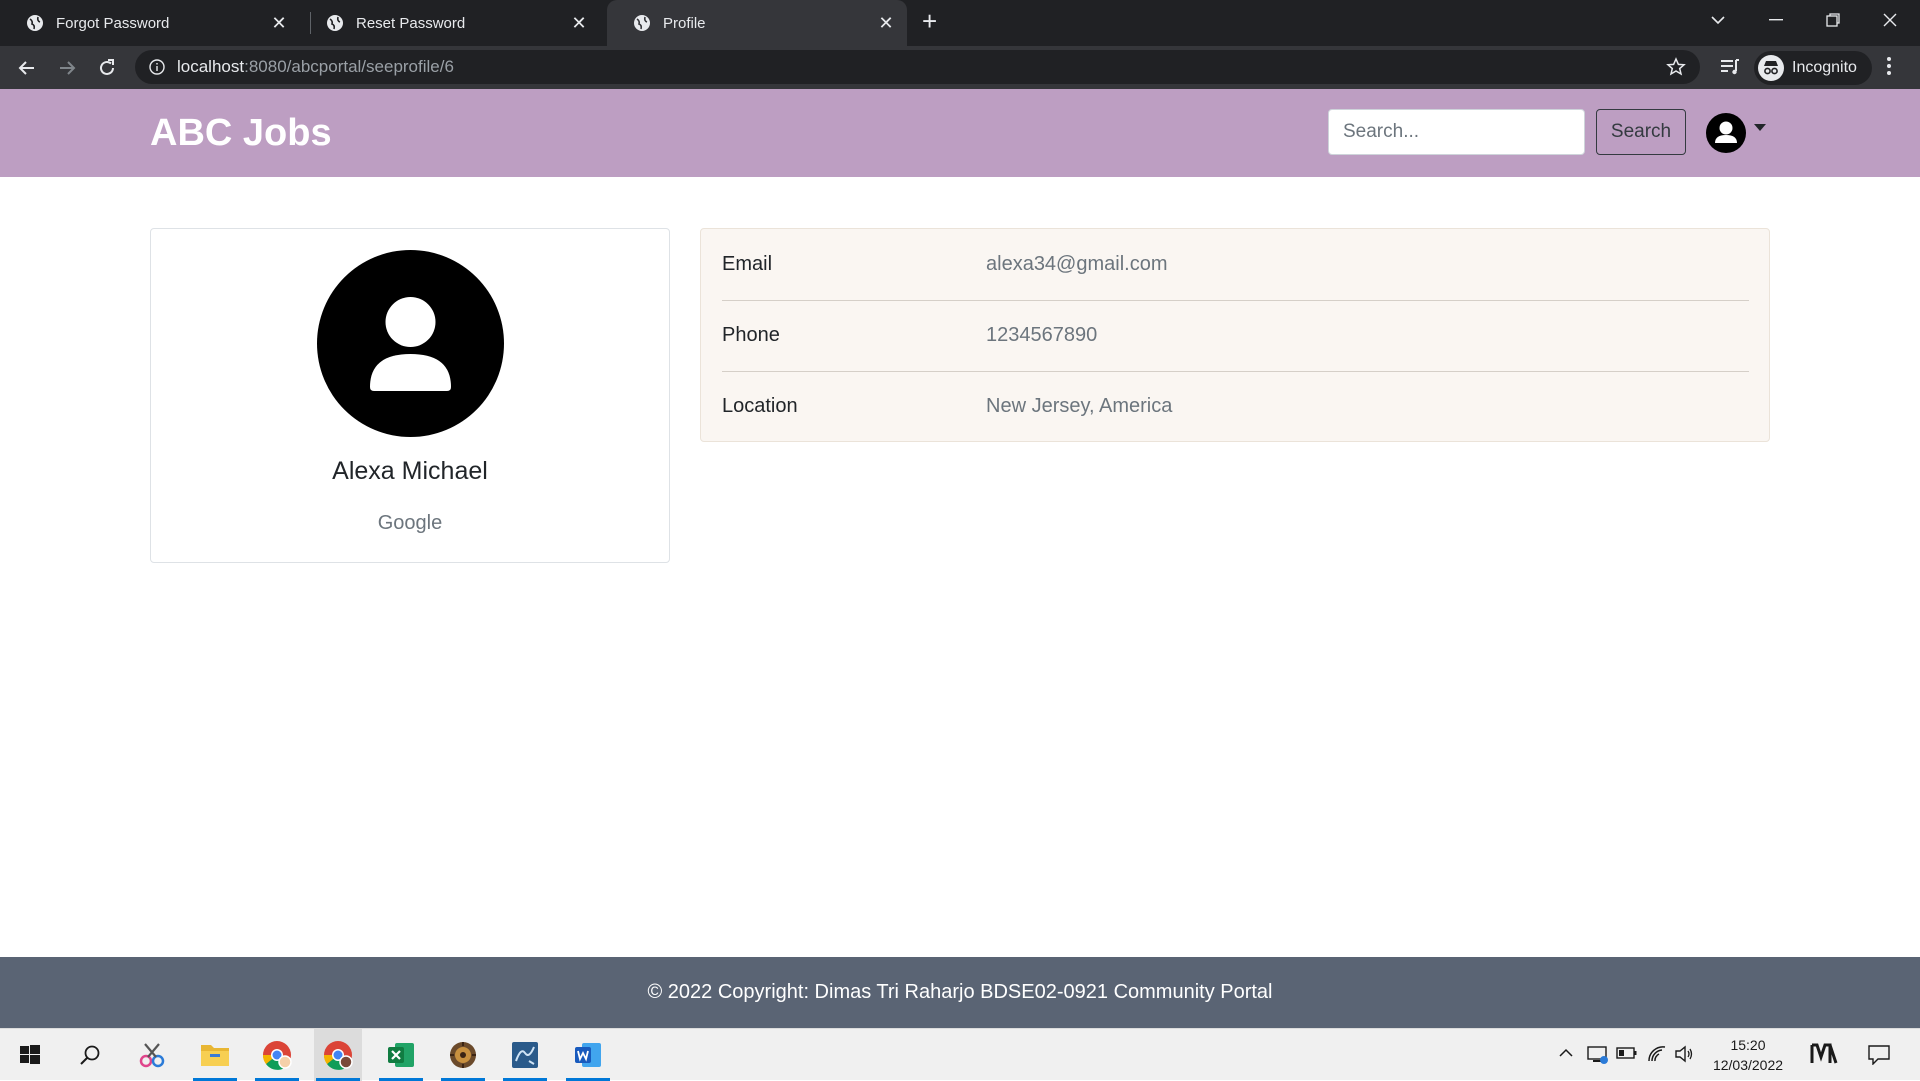 This screenshot has height=1081, width=1920. Describe the element at coordinates (1748, 1045) in the screenshot. I see `clock-time: 15:20` at that location.